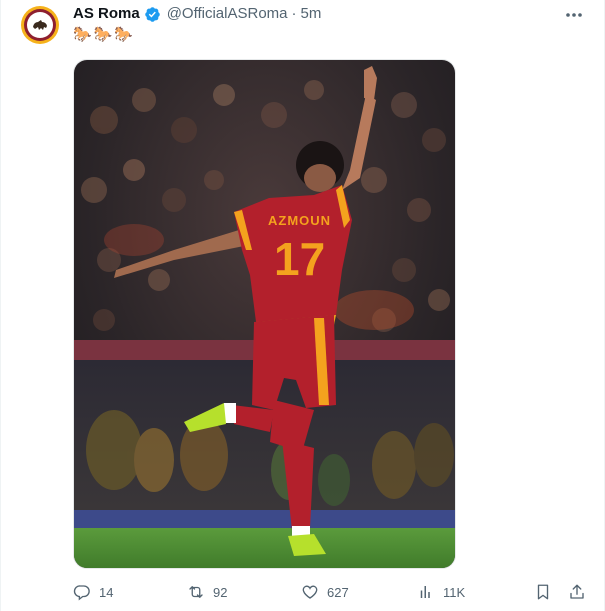  Describe the element at coordinates (196, 592) in the screenshot. I see `retweet-icon` at that location.